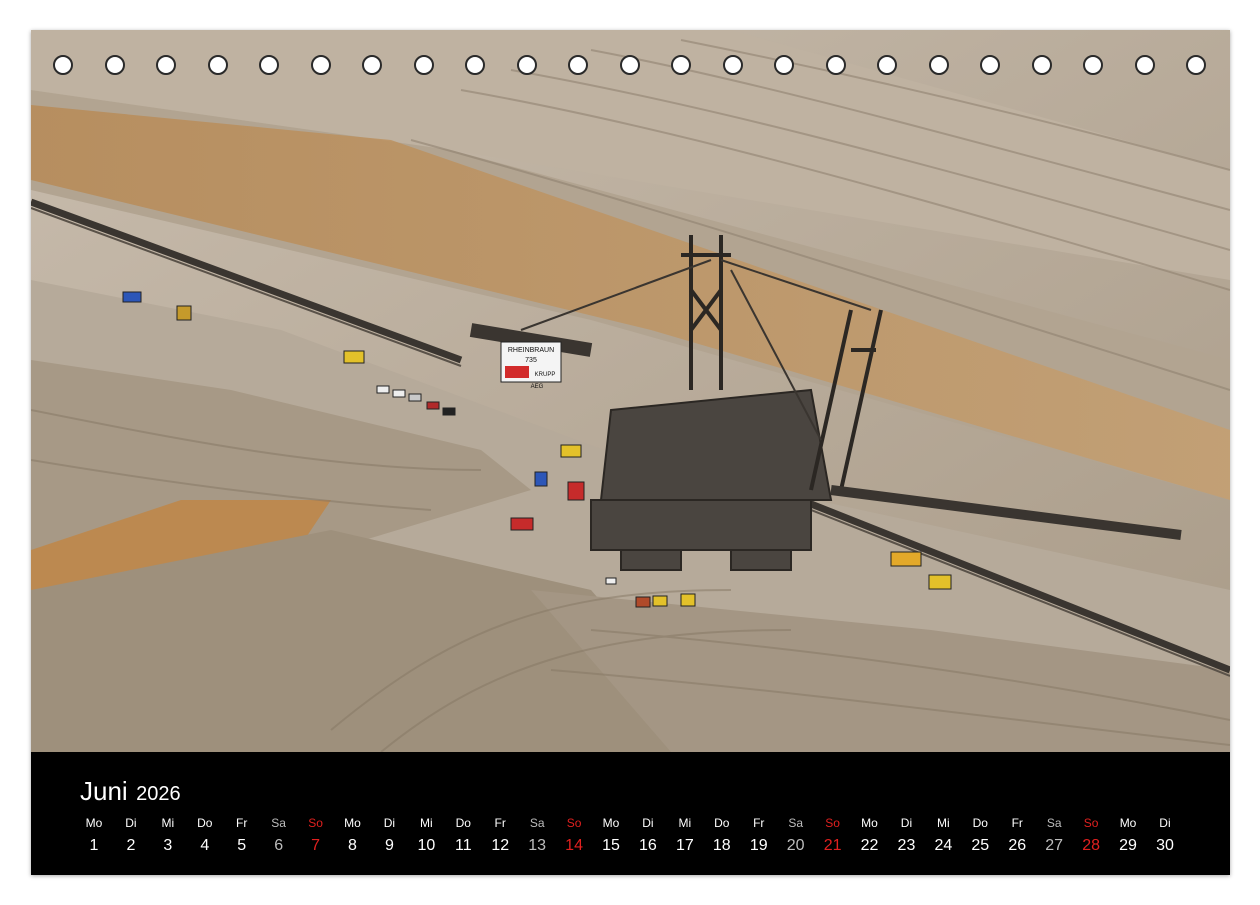 The image size is (1260, 905). Describe the element at coordinates (832, 845) in the screenshot. I see `day-number: 21` at that location.